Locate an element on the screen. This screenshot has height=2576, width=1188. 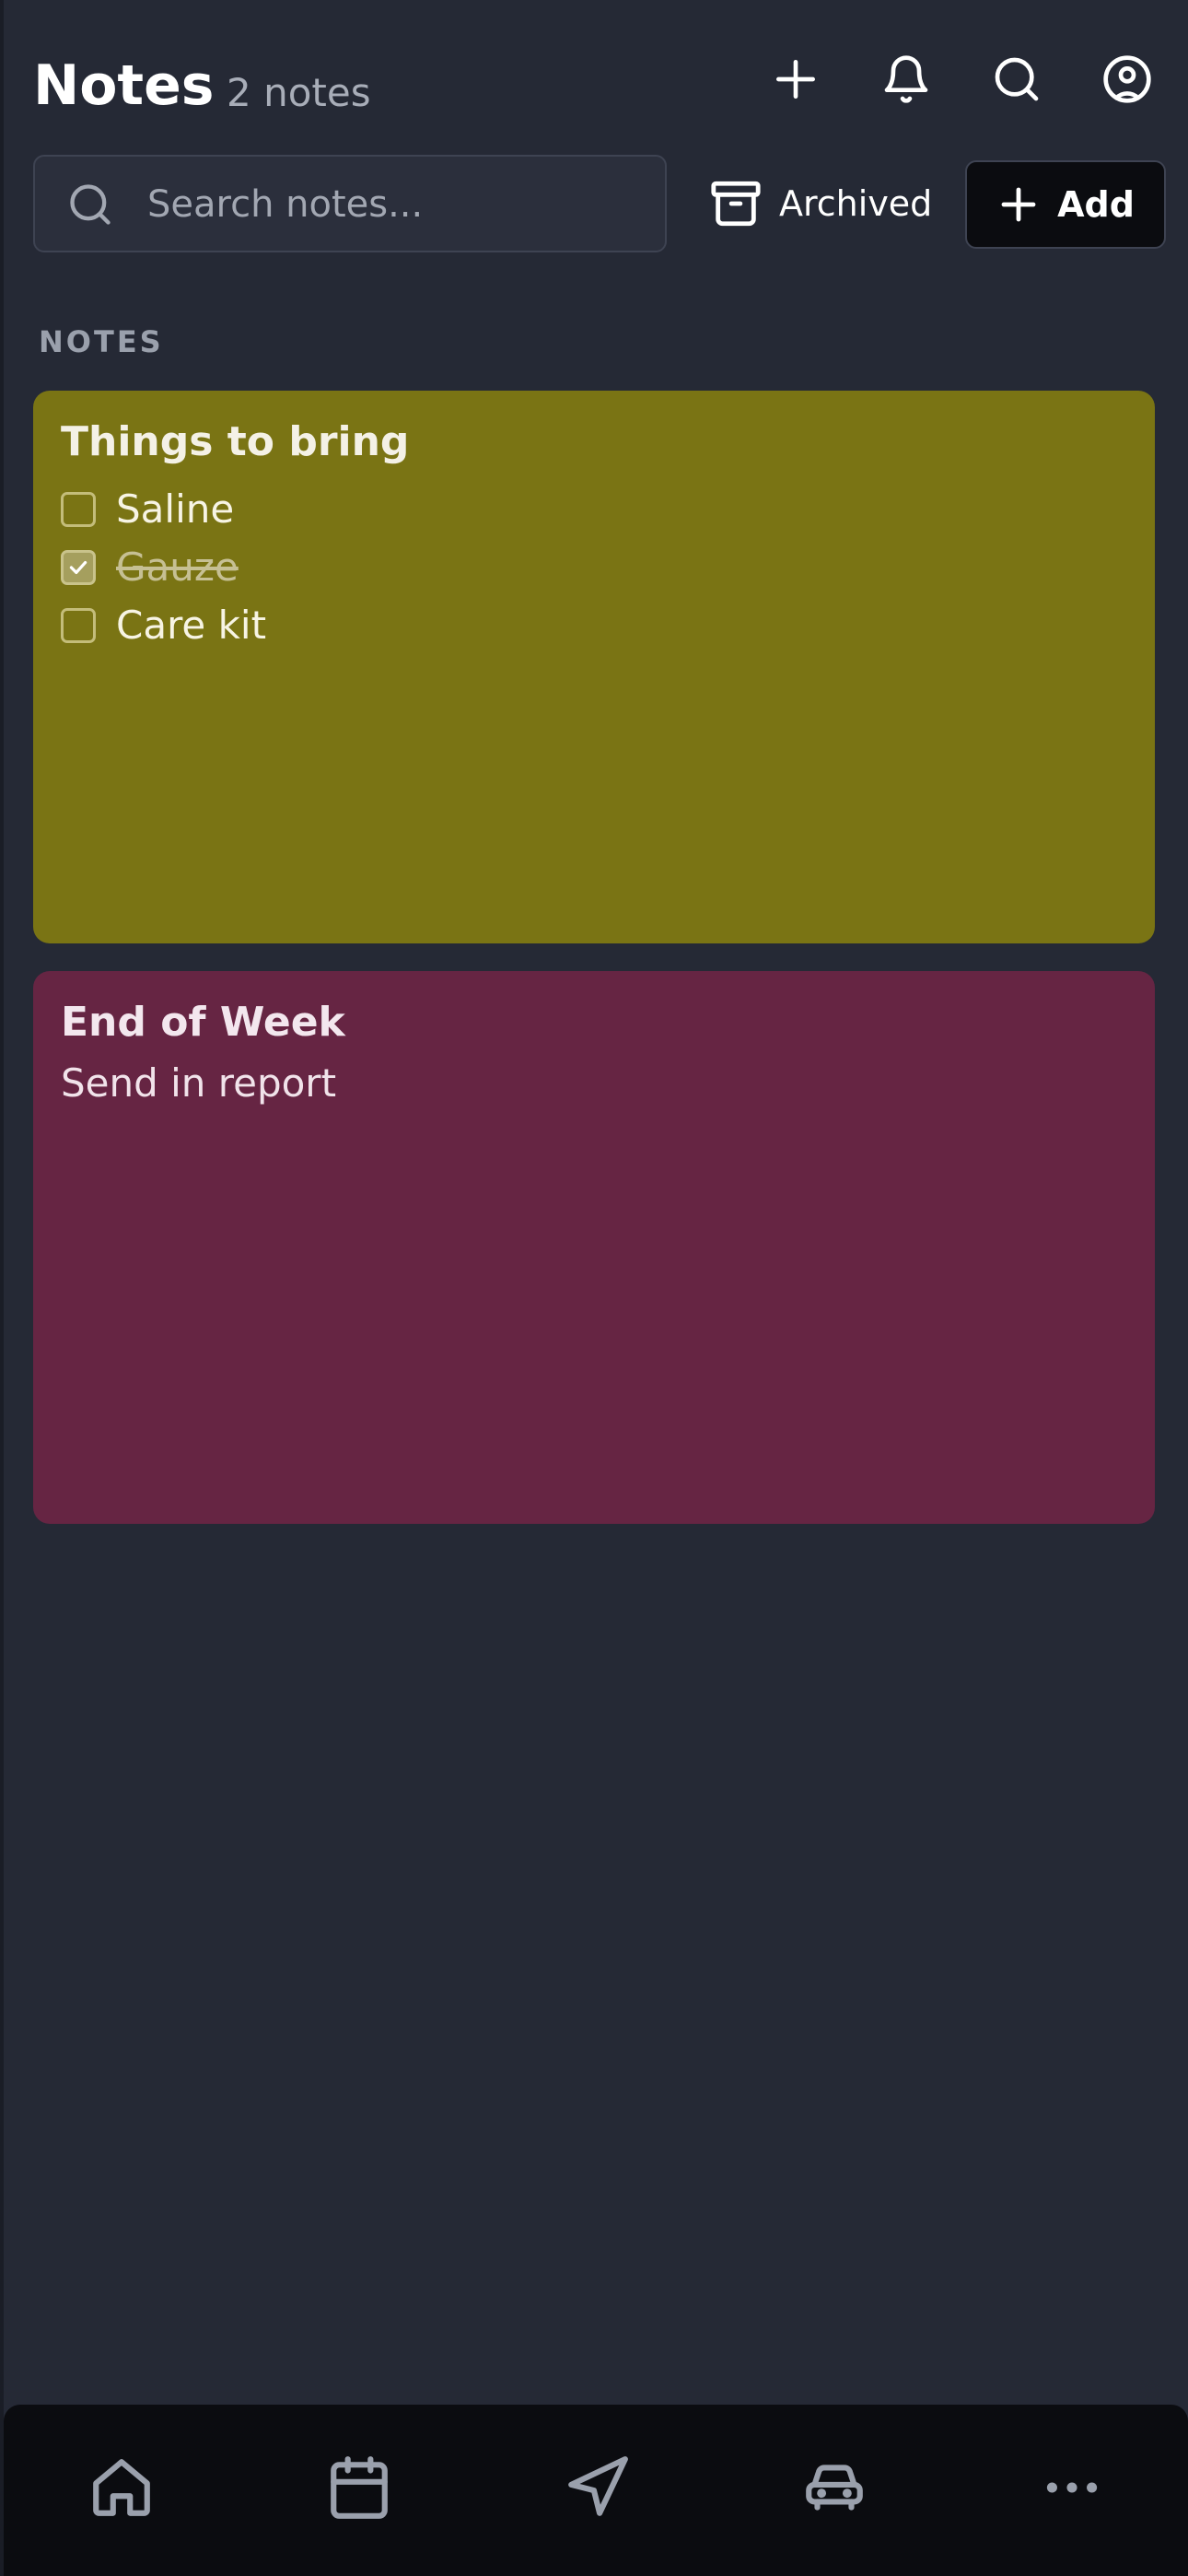
add-label: Add is located at coordinates (1096, 204).